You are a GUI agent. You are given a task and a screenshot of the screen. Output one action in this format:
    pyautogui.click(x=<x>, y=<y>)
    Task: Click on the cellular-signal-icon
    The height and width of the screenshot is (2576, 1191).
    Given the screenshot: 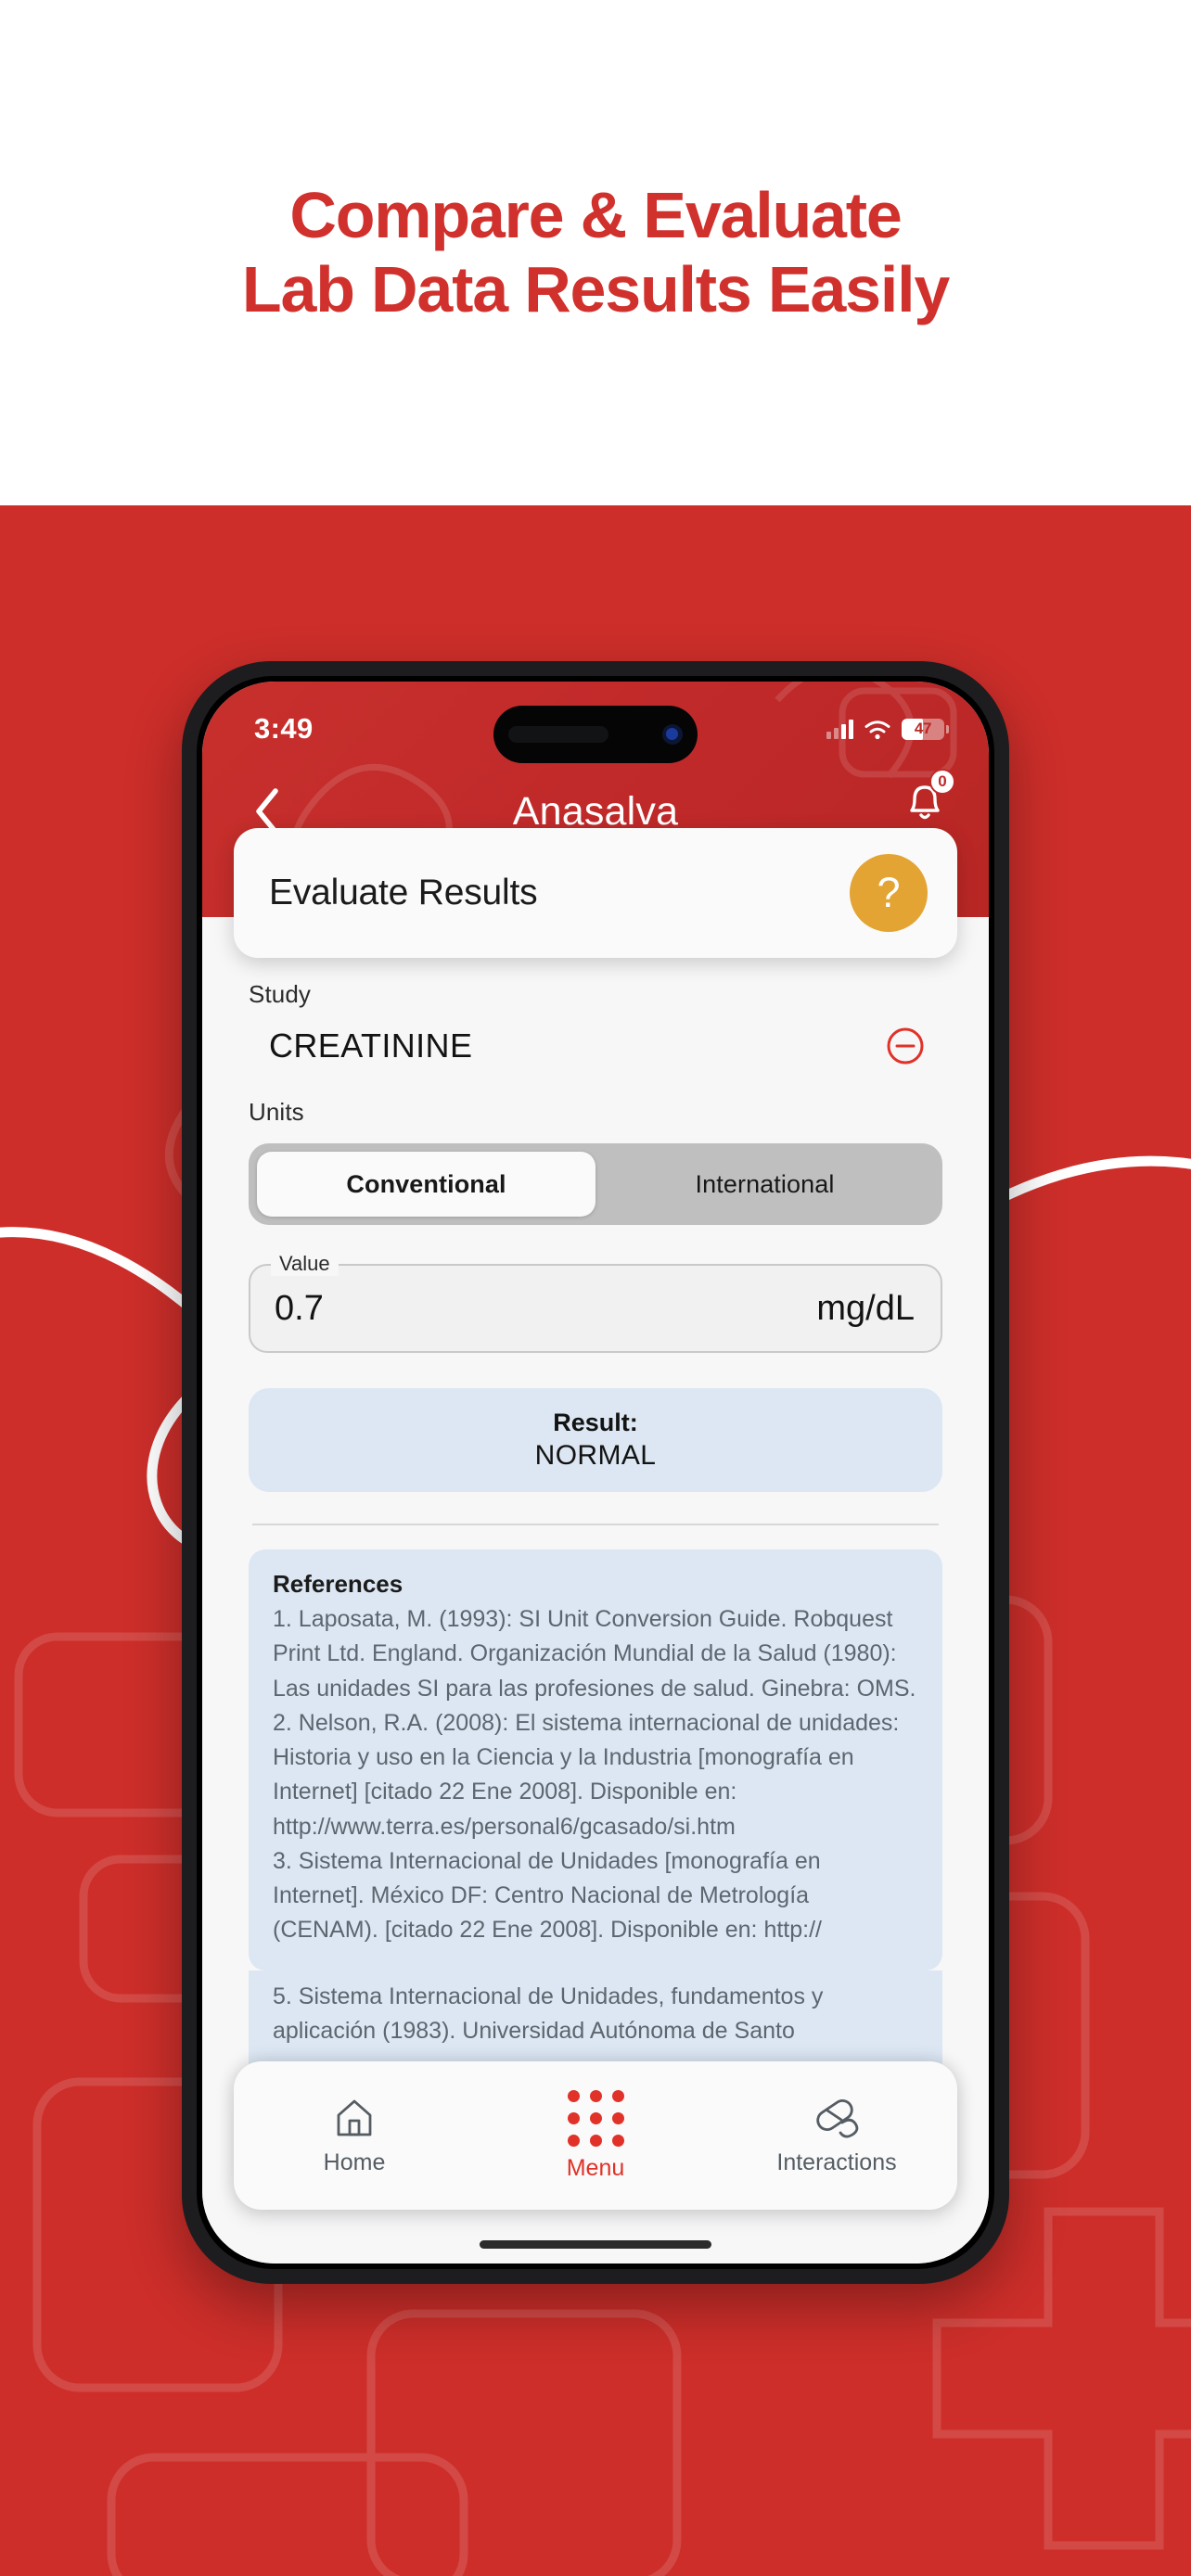 What is the action you would take?
    pyautogui.click(x=840, y=729)
    